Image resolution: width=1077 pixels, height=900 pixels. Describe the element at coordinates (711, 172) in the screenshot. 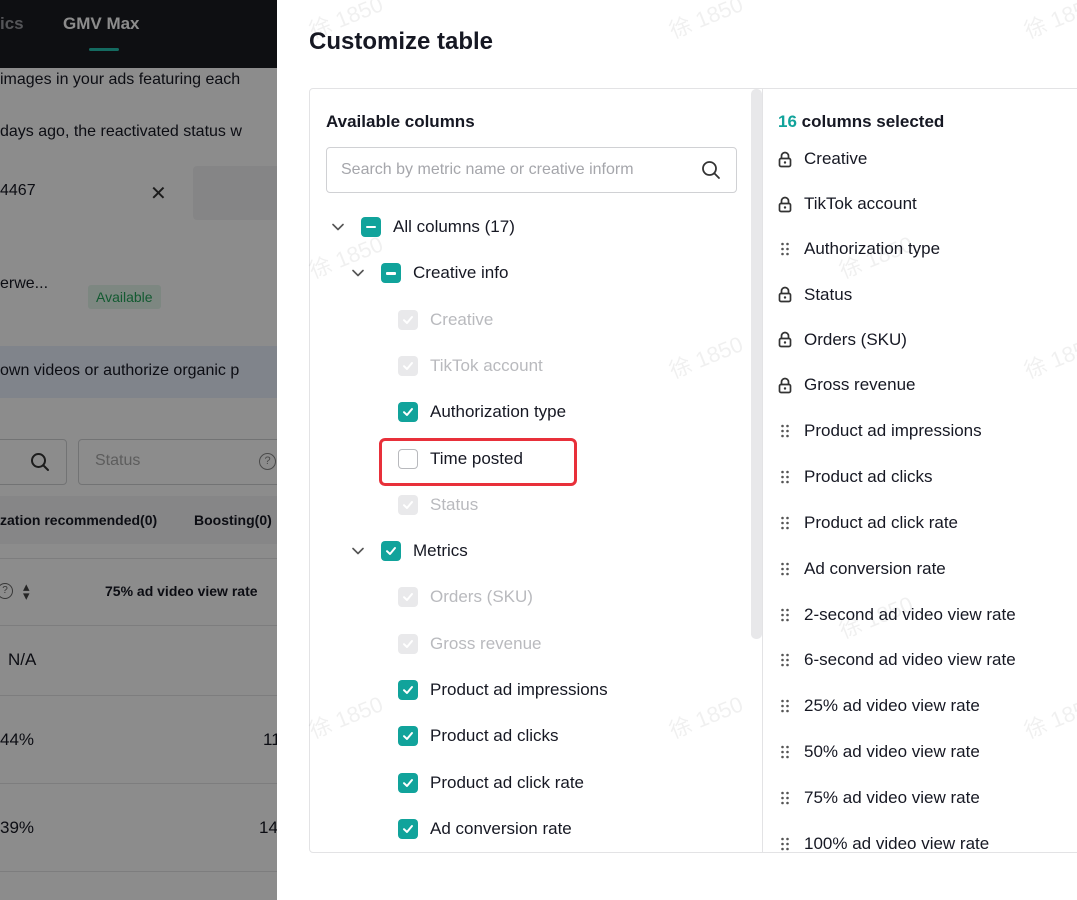

I see `search-icon` at that location.